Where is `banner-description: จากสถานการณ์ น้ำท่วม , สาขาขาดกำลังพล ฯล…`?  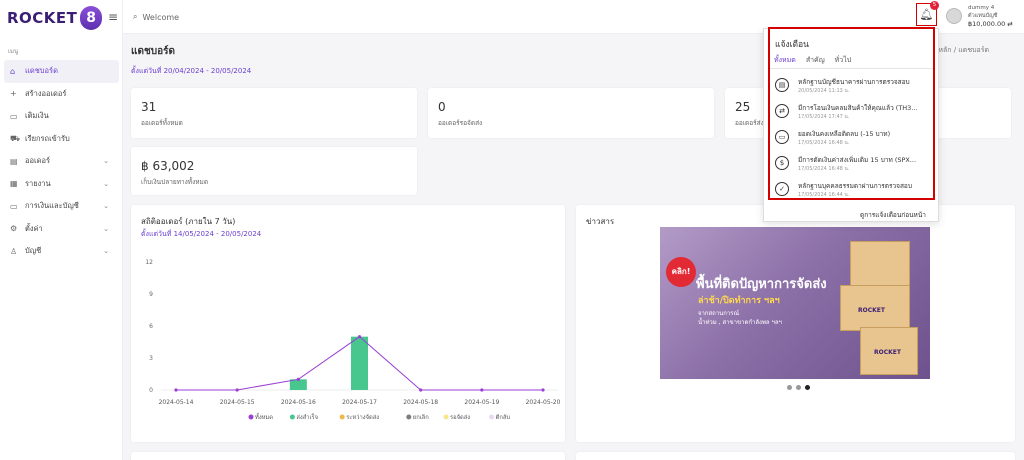
banner-description: จากสถานการณ์ น้ำท่วม , สาขาขาดกำลังพล ฯล… is located at coordinates (740, 318).